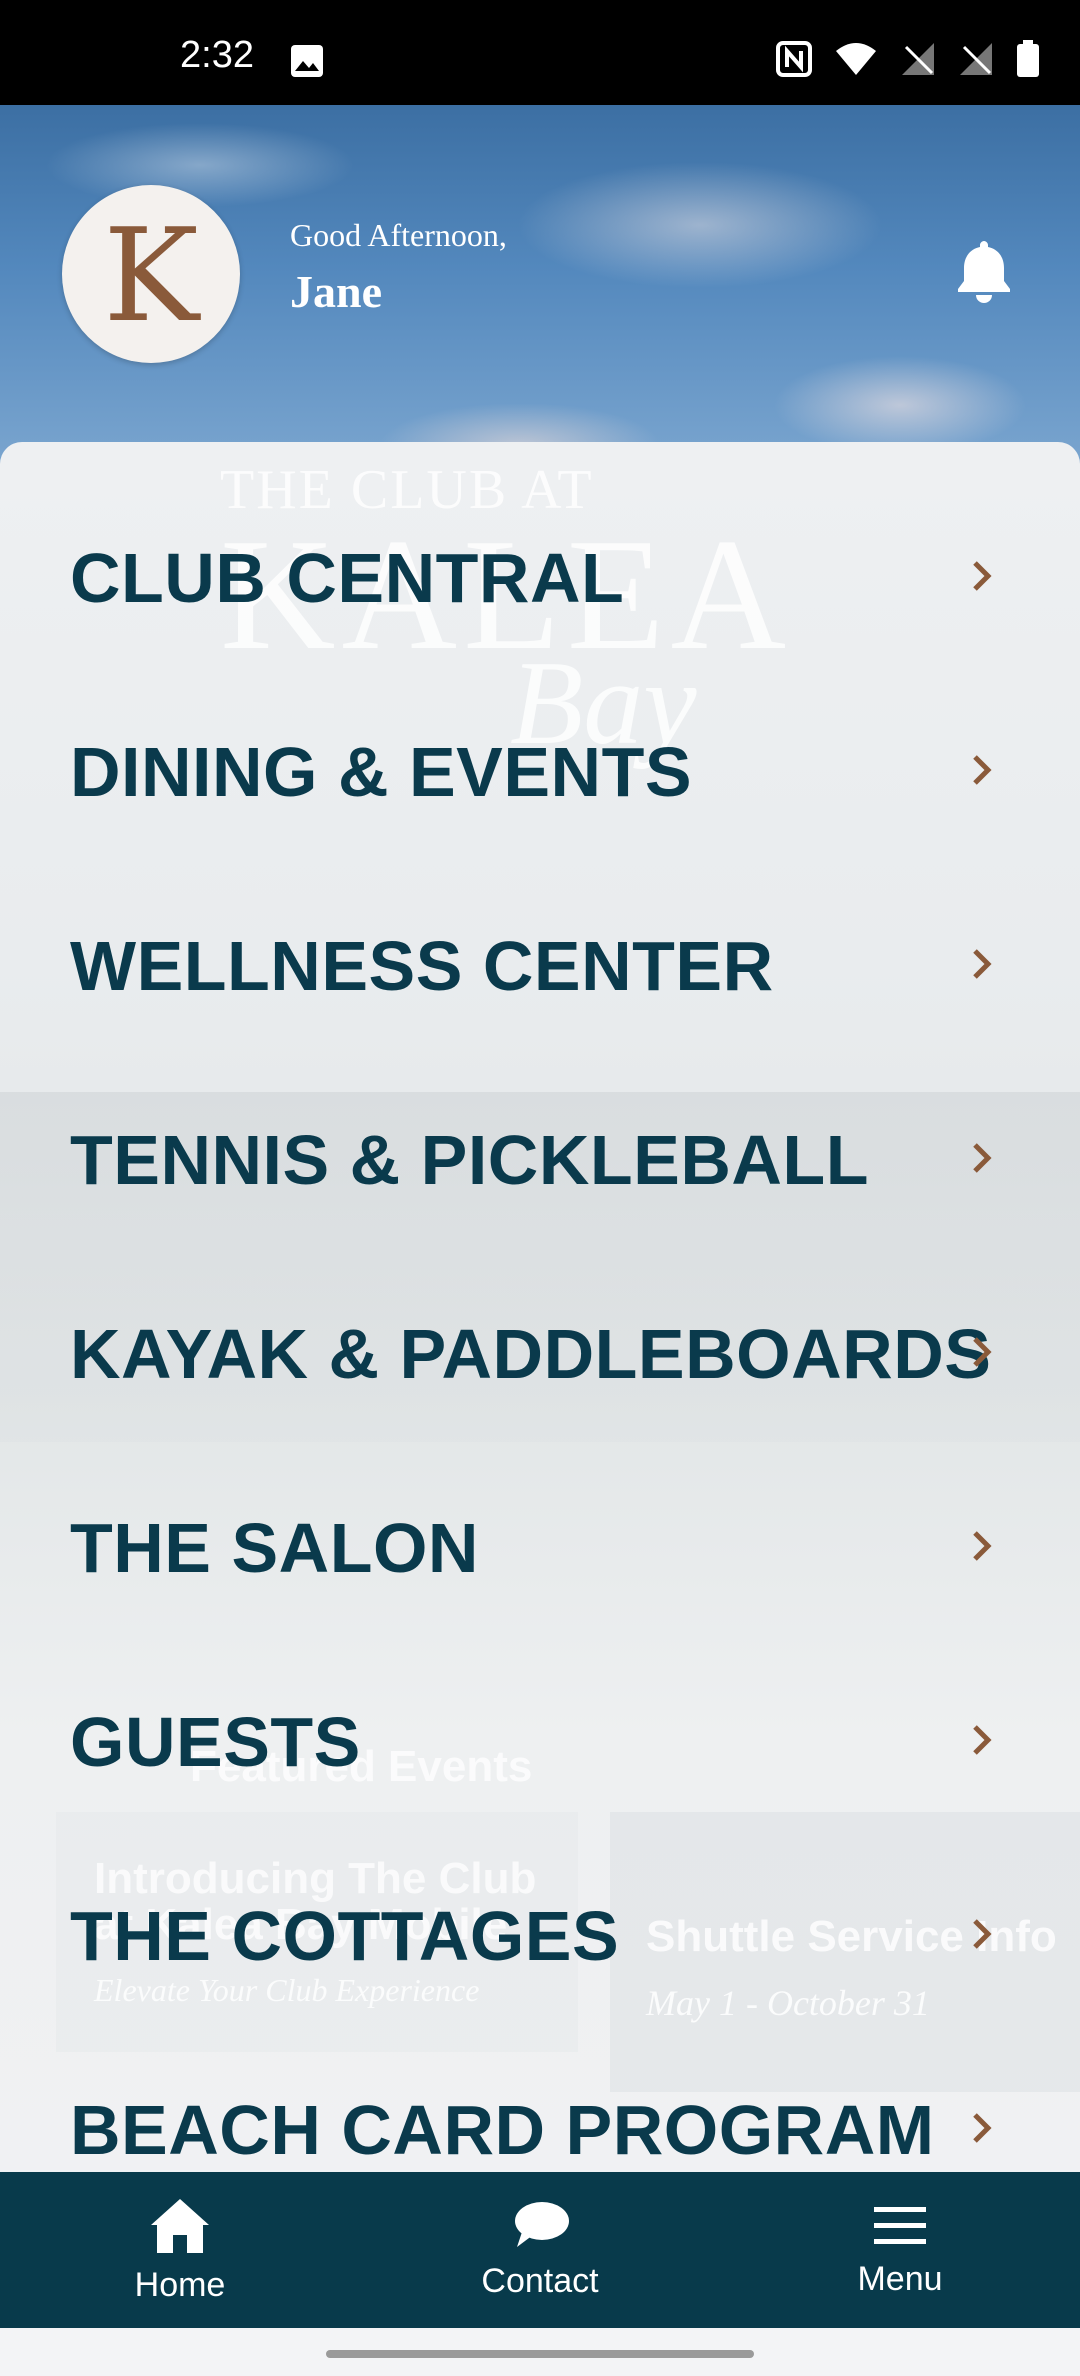 The height and width of the screenshot is (2376, 1080). I want to click on menu-item-dining-events: DINING & EVENTS, so click(540, 772).